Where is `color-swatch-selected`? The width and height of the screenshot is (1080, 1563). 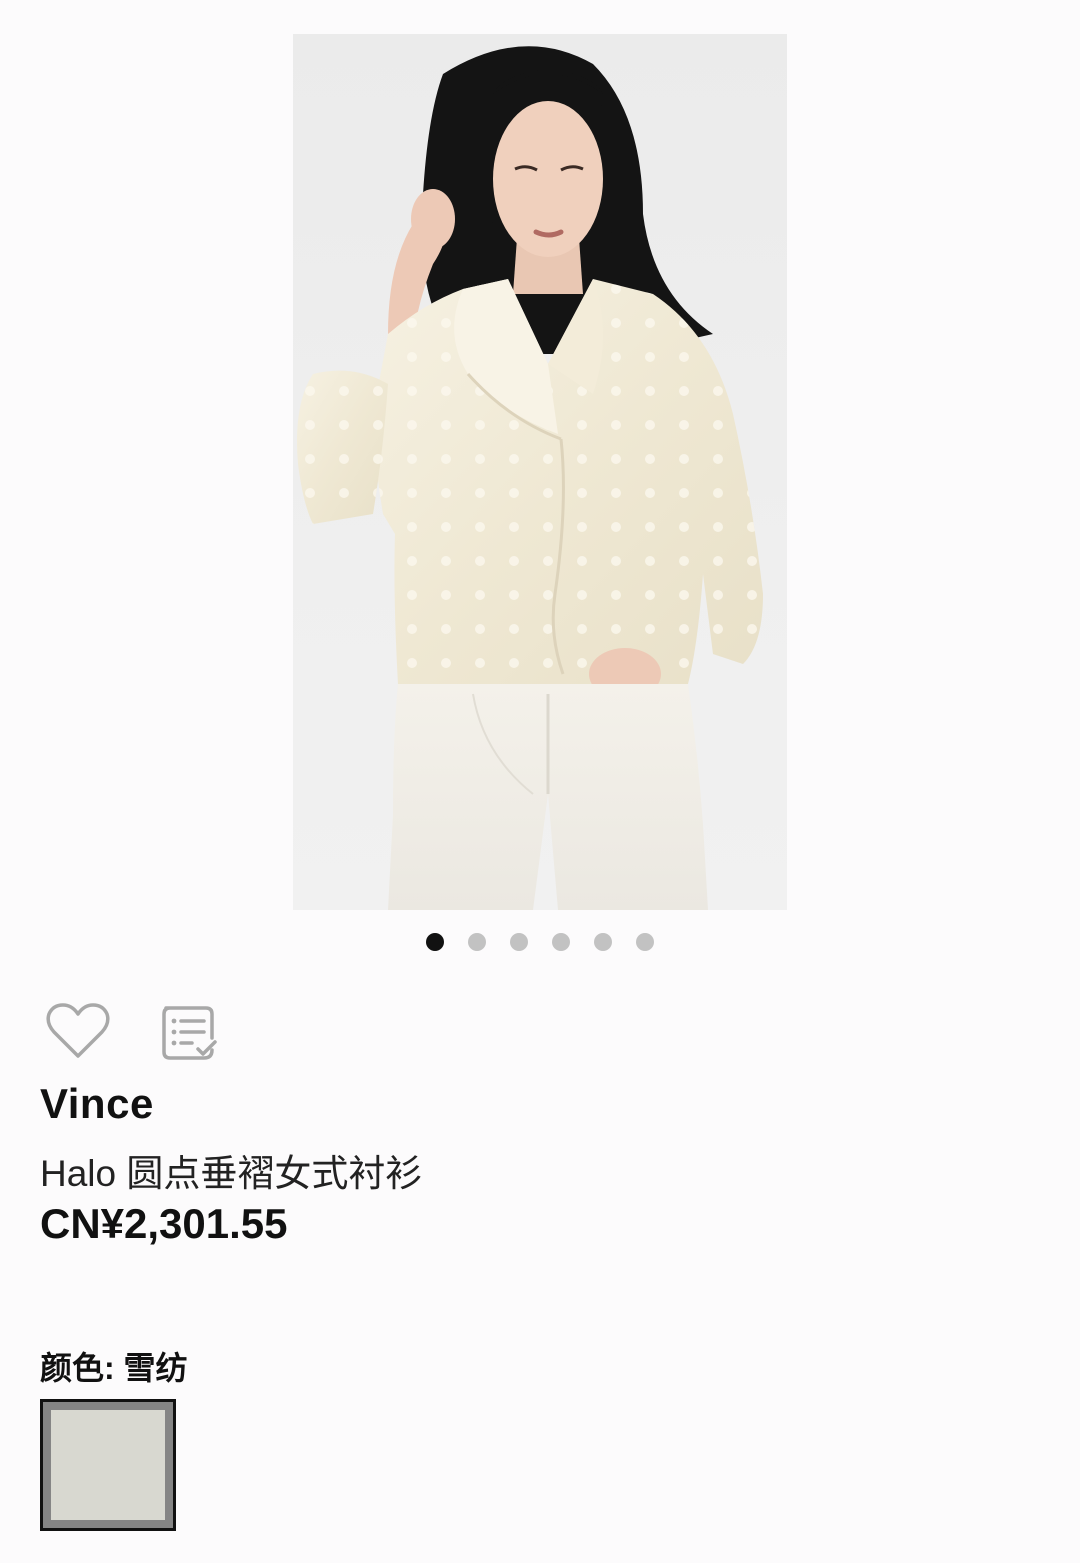 color-swatch-selected is located at coordinates (108, 1465).